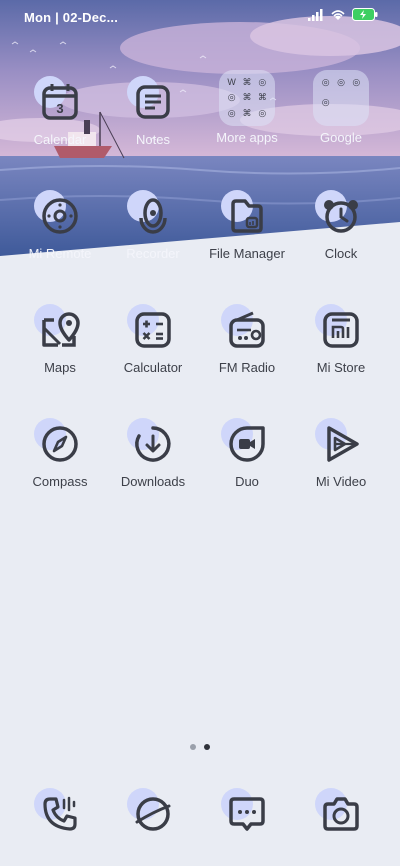 The image size is (400, 866). I want to click on wifi-icon, so click(338, 14).